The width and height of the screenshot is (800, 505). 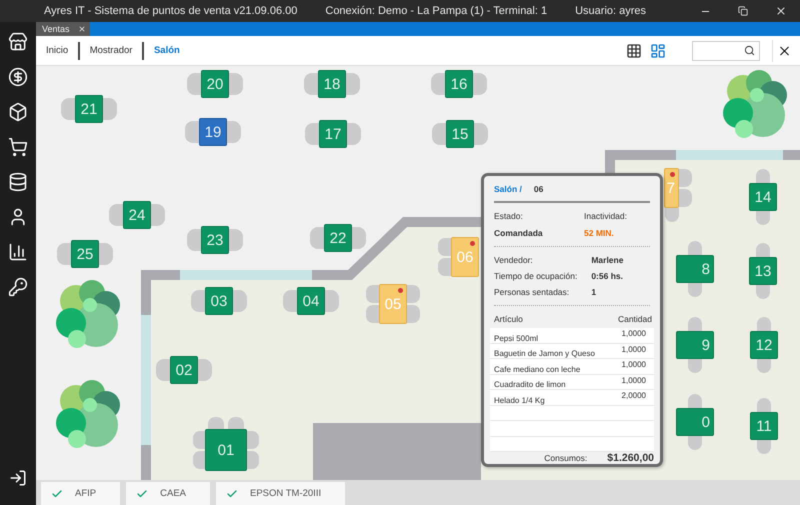 What do you see at coordinates (116, 50) in the screenshot?
I see `breadcrumb-link: Mostrador` at bounding box center [116, 50].